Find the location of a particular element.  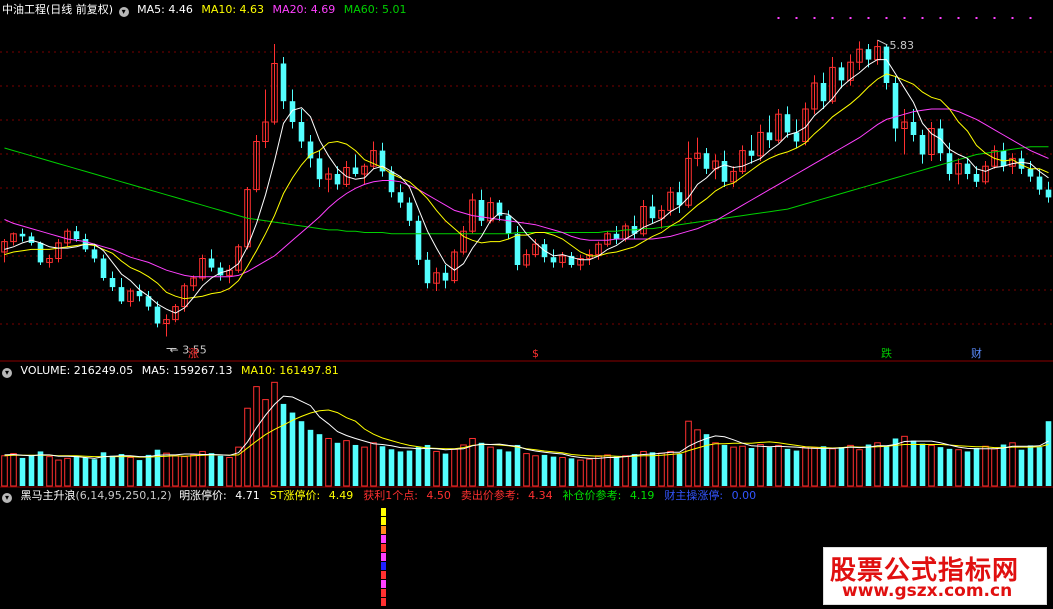

ma10-legend-label: MA10: is located at coordinates (219, 9).